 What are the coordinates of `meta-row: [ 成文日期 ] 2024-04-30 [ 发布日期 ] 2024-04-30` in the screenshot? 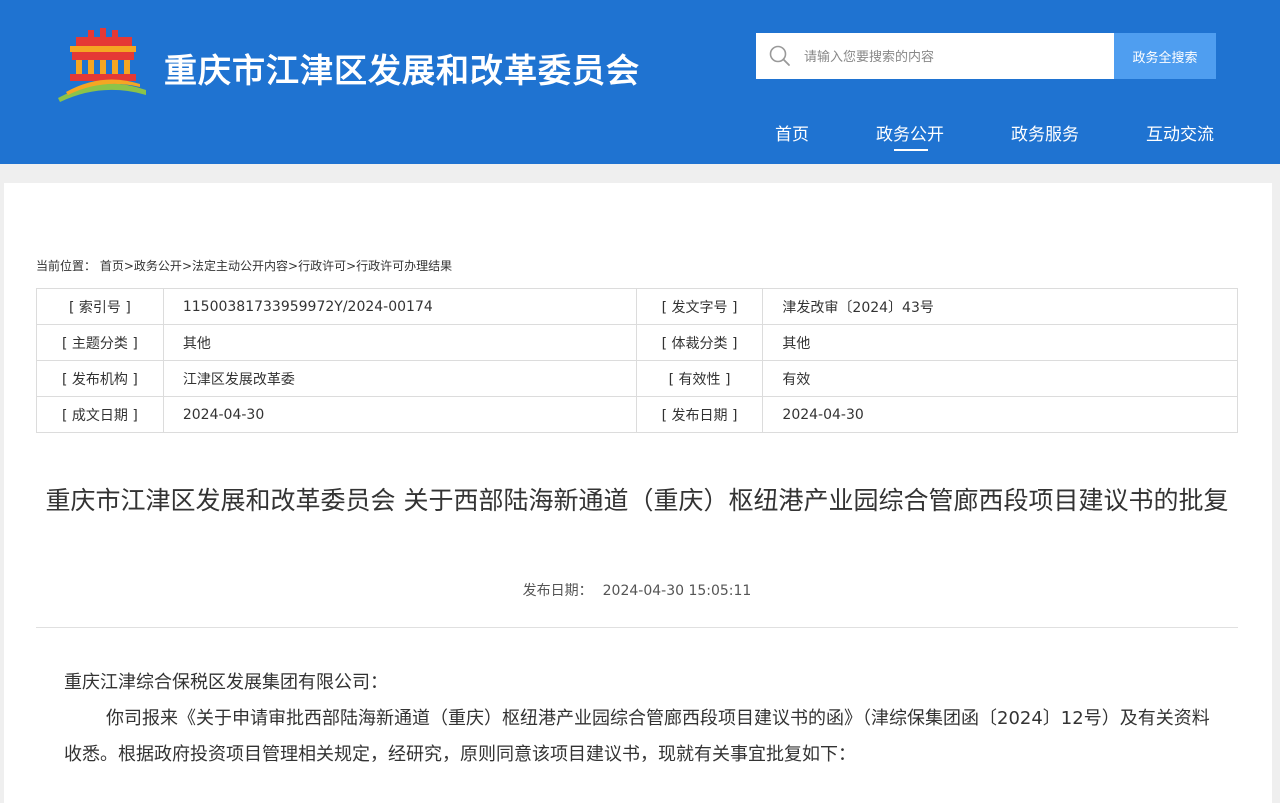 It's located at (637, 414).